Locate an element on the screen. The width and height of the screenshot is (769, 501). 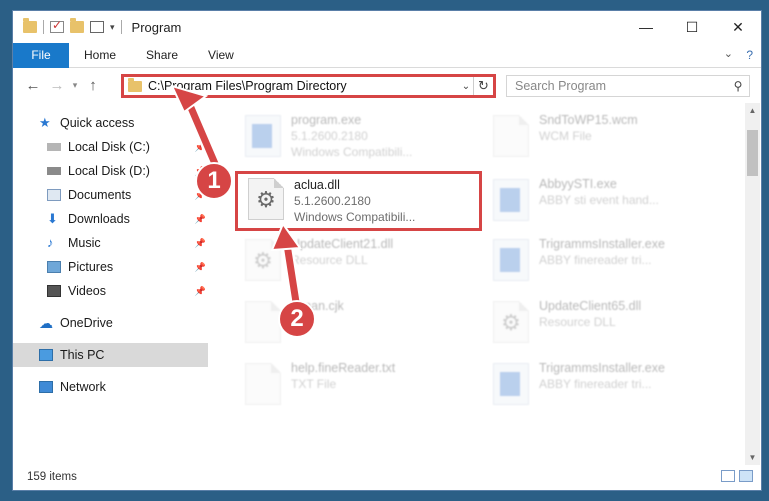
sidebar-item-this-pc: This PC is located at coordinates (110, 355).